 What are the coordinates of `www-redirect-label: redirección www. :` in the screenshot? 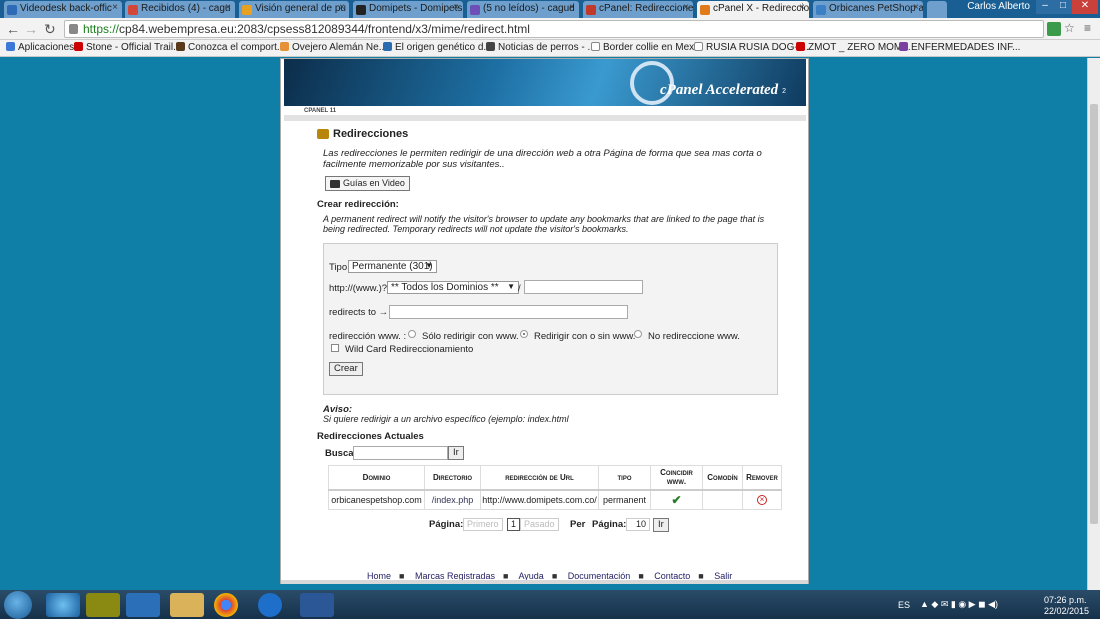 It's located at (368, 336).